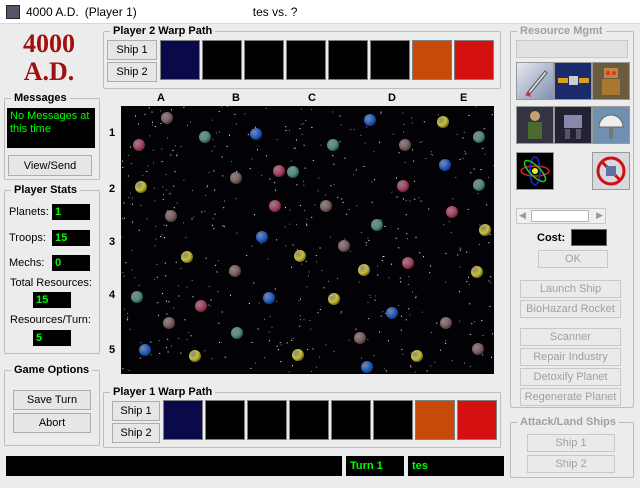 This screenshot has width=640, height=488. What do you see at coordinates (599, 215) in the screenshot?
I see `scroll-right-arrow: ▶` at bounding box center [599, 215].